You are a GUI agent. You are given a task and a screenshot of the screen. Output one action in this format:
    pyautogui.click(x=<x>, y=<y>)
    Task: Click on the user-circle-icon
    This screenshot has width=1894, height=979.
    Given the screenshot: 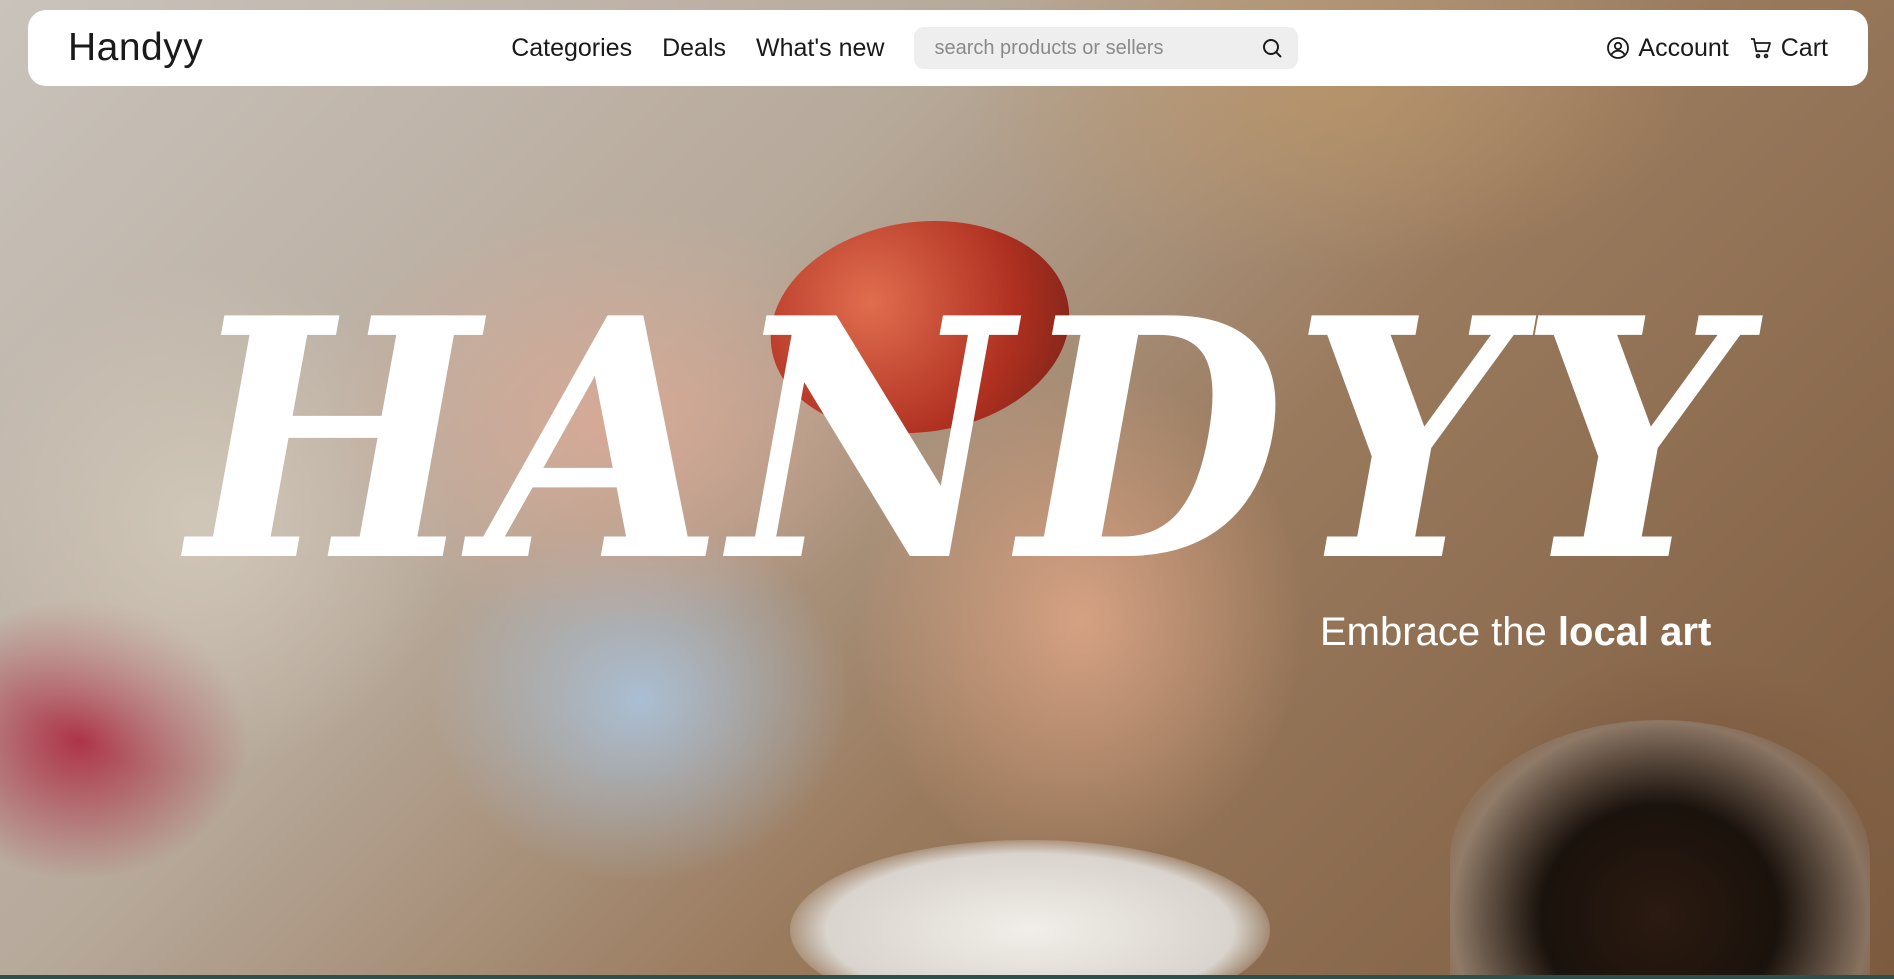 What is the action you would take?
    pyautogui.click(x=1618, y=48)
    